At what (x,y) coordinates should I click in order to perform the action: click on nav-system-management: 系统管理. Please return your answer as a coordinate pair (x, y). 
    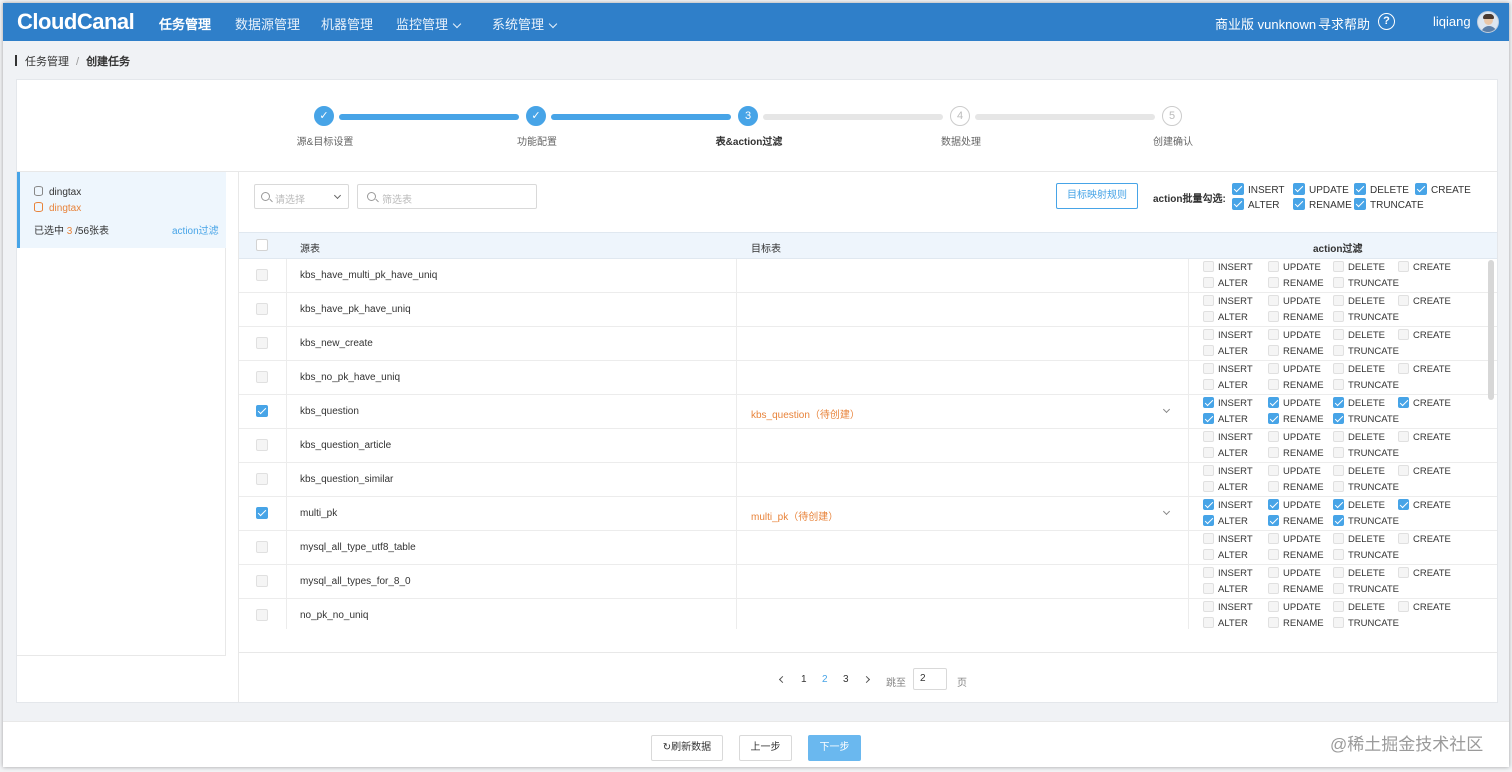
    Looking at the image, I should click on (525, 23).